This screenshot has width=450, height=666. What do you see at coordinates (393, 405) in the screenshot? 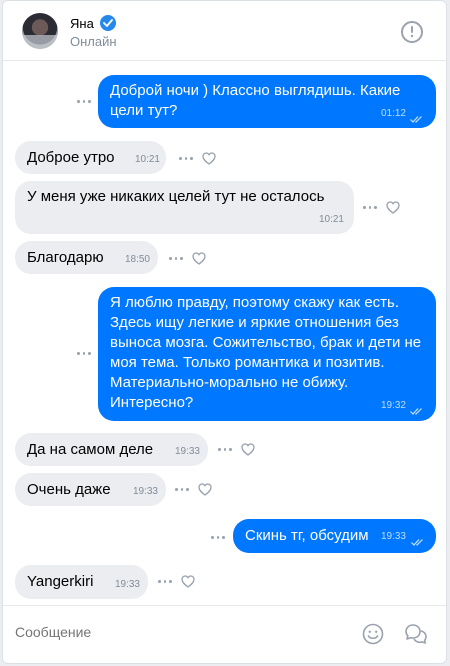
I see `message-time: 19:32` at bounding box center [393, 405].